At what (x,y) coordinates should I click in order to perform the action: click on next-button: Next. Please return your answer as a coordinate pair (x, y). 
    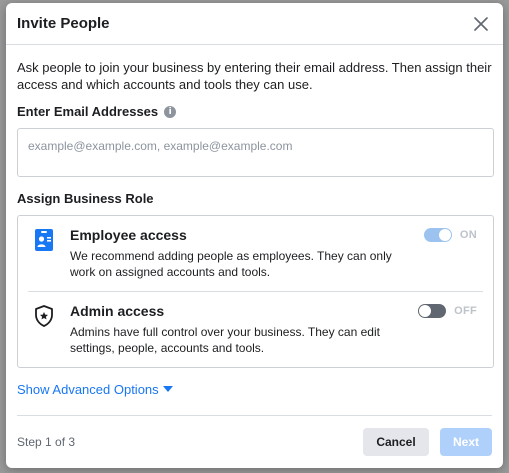
    Looking at the image, I should click on (466, 442).